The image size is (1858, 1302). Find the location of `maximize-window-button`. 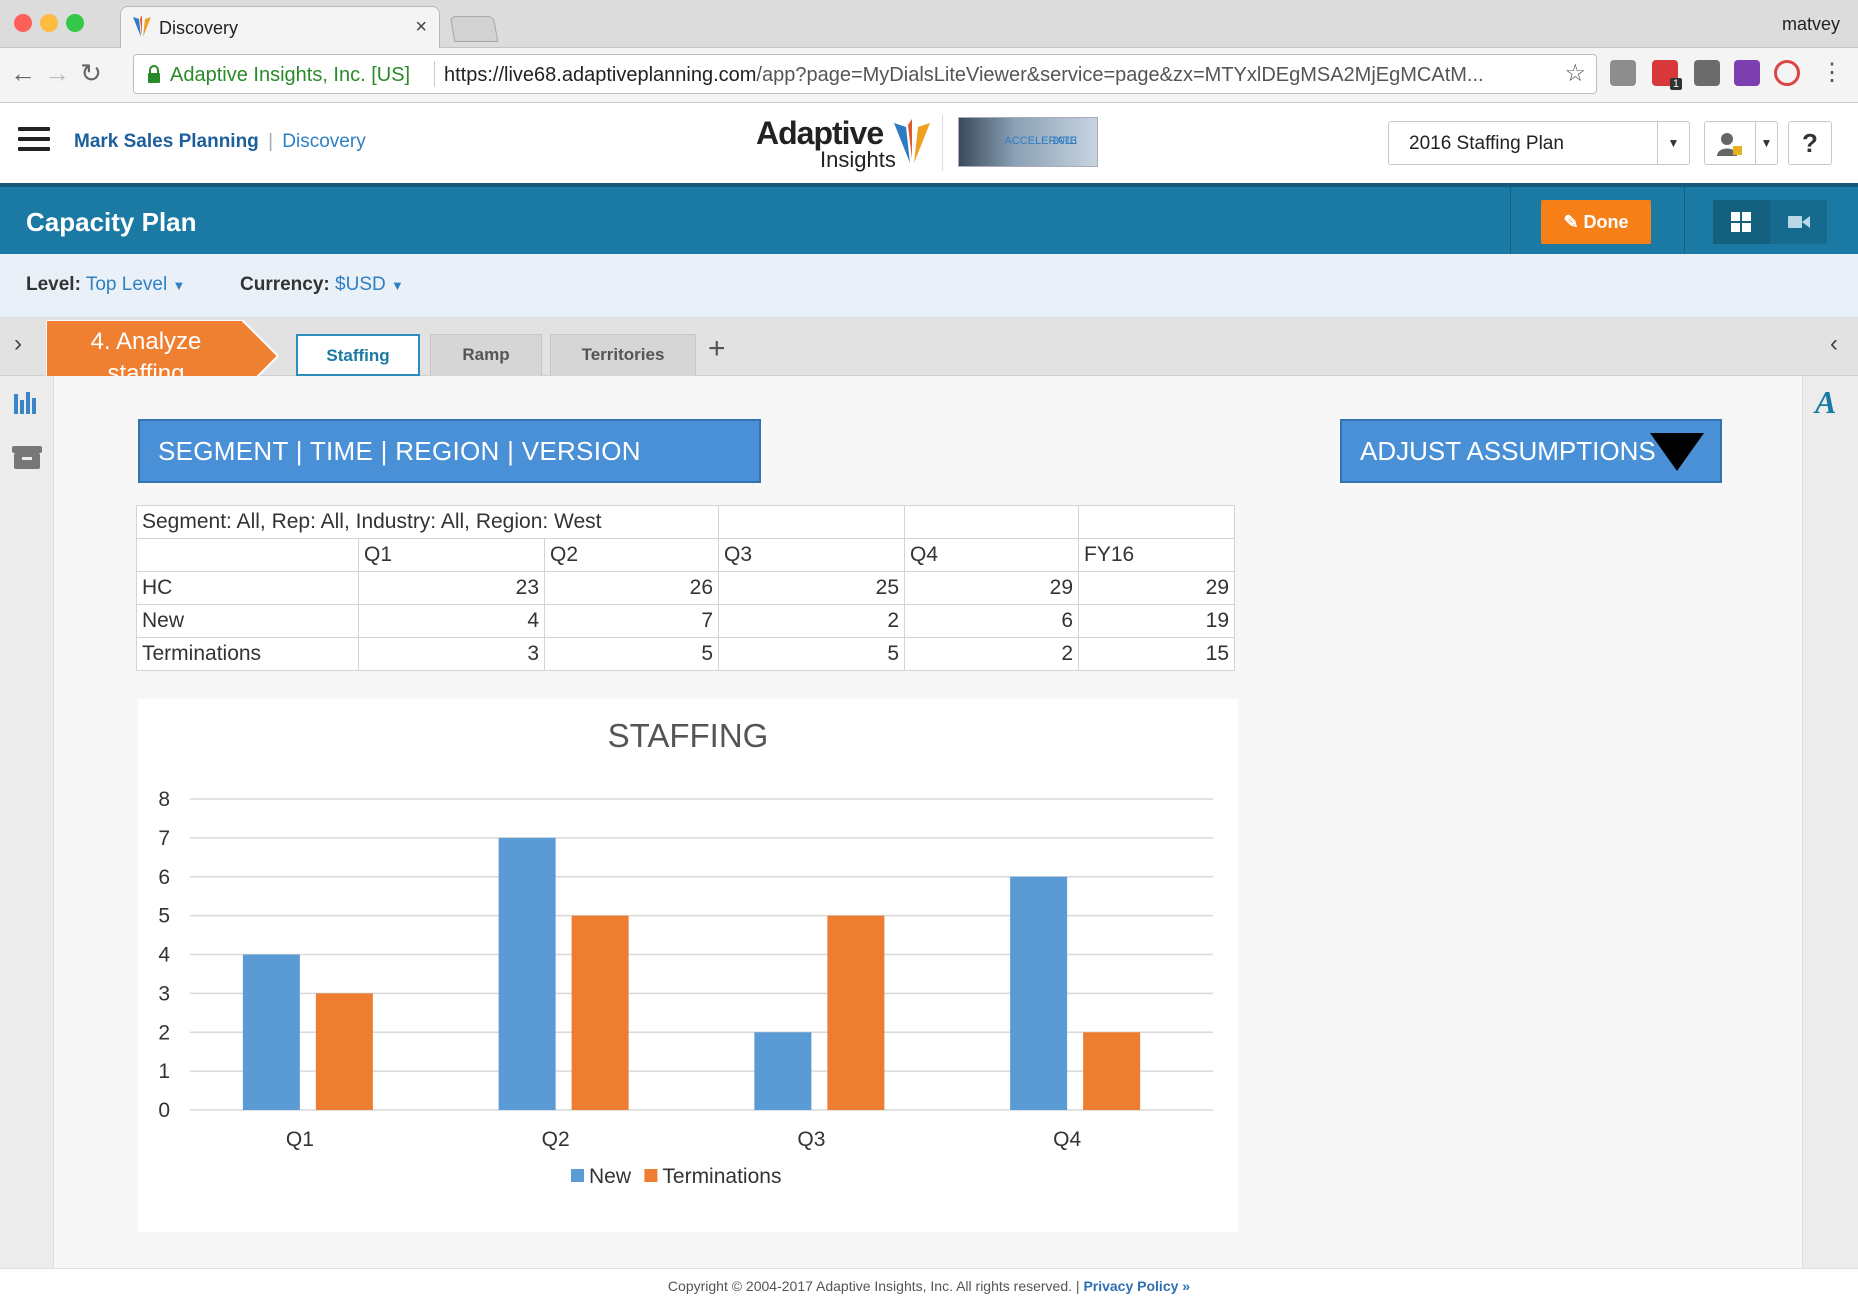

maximize-window-button is located at coordinates (75, 23).